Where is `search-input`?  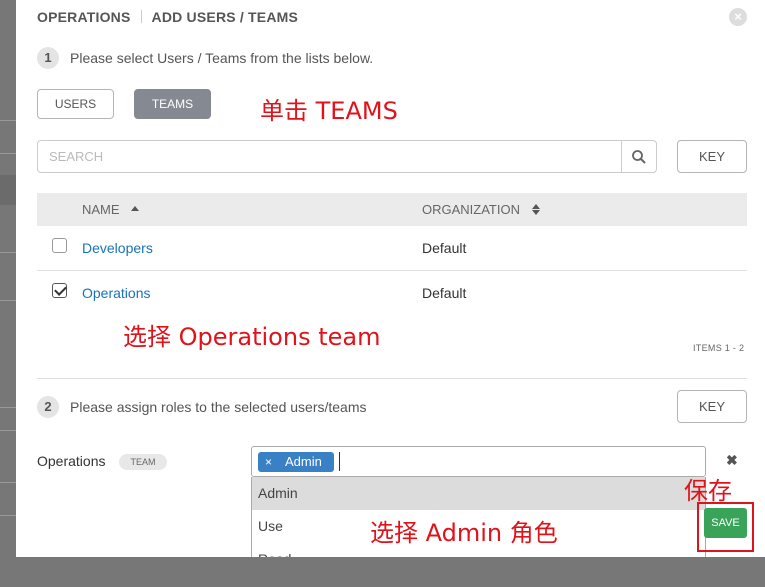 search-input is located at coordinates (330, 156).